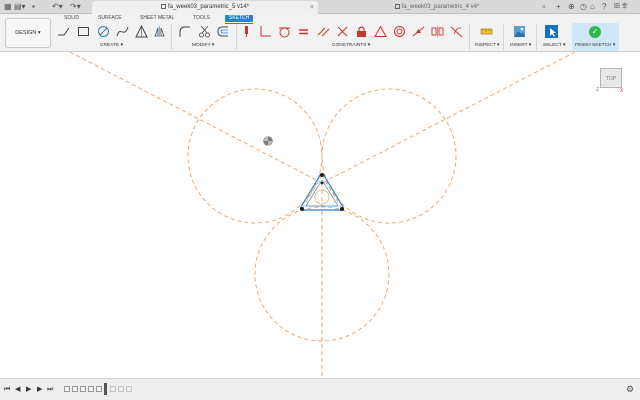 The width and height of the screenshot is (640, 400). I want to click on select-group-label: SELECT ▾, so click(554, 46).